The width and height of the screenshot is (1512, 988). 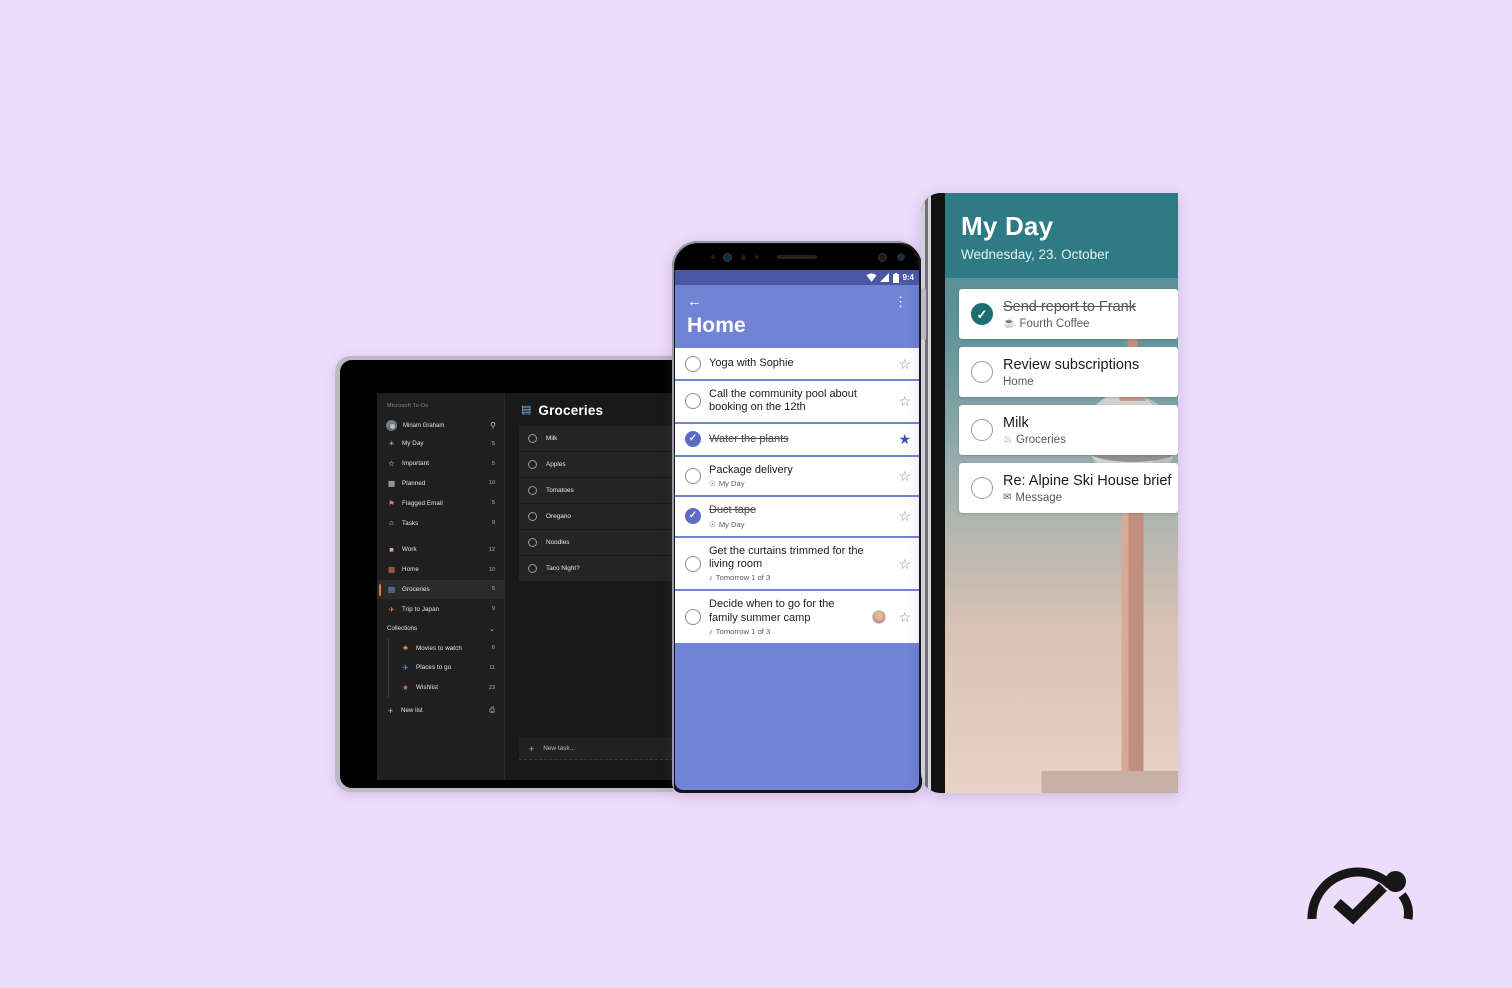 What do you see at coordinates (405, 648) in the screenshot?
I see `popcorn-icon: ♣` at bounding box center [405, 648].